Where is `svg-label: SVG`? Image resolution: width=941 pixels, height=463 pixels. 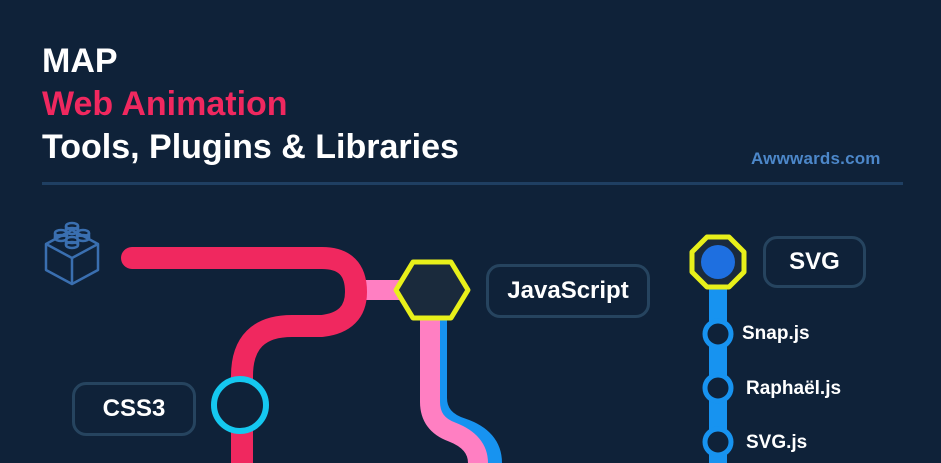 svg-label: SVG is located at coordinates (814, 262).